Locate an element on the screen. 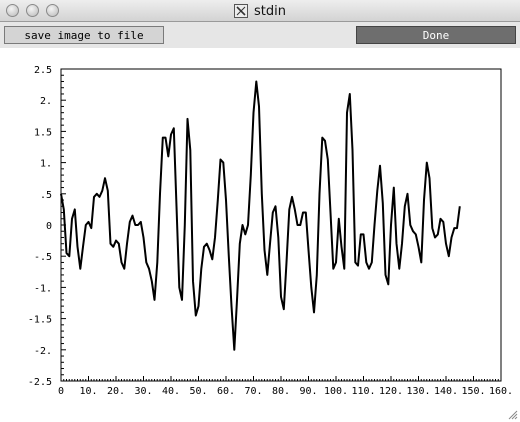 The width and height of the screenshot is (520, 422). x-tick-label: 20. is located at coordinates (116, 391).